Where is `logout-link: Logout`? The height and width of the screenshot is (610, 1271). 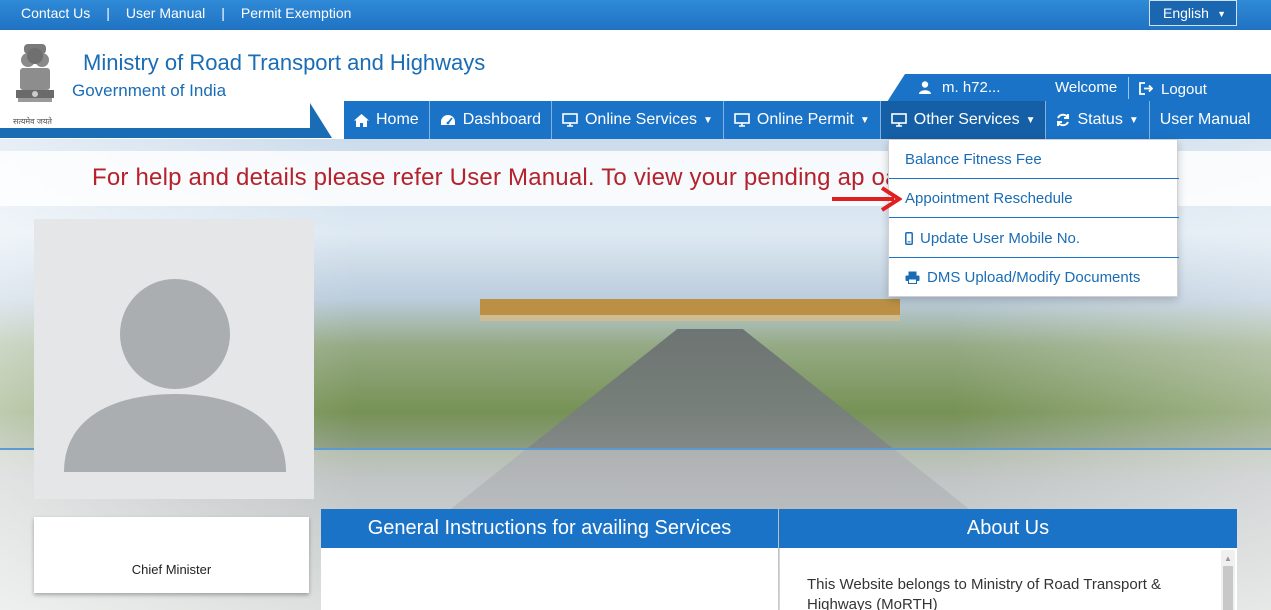 logout-link: Logout is located at coordinates (1184, 89).